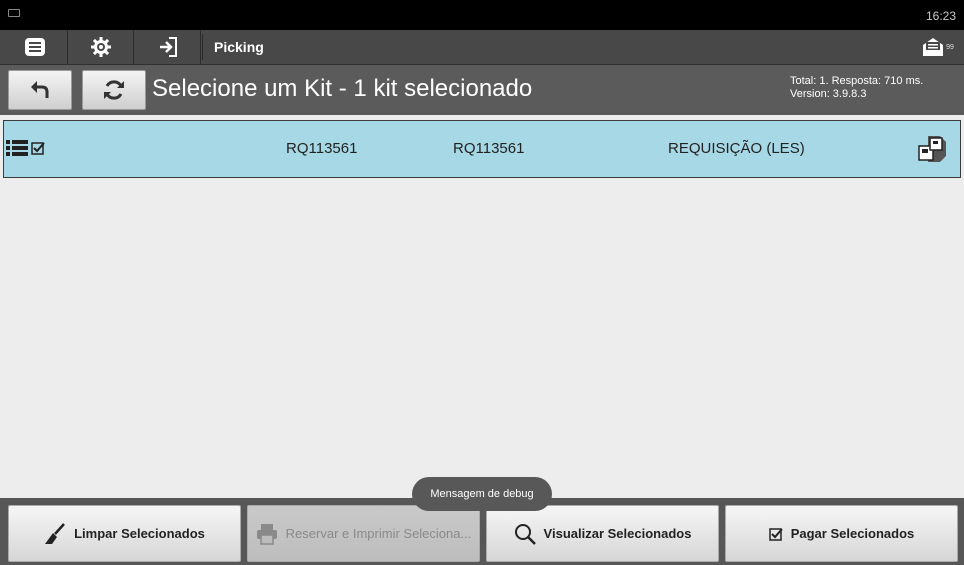 This screenshot has height=565, width=964. I want to click on view-selected-label: Visualizar Selecionados, so click(617, 533).